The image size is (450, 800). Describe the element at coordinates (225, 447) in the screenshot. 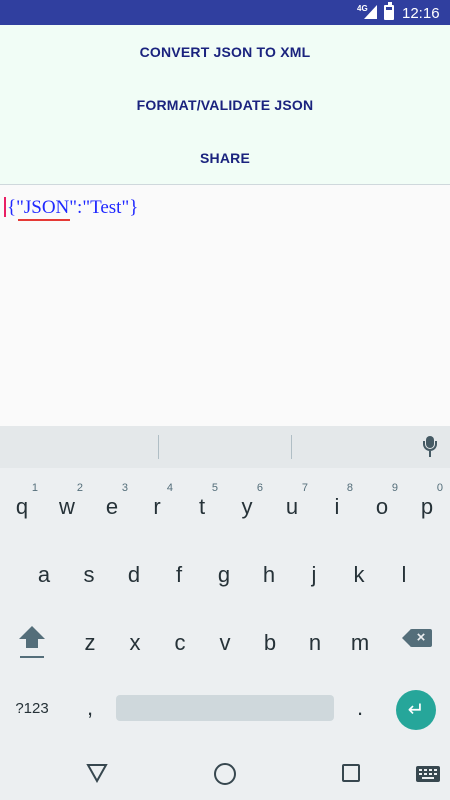

I see `suggestion-strip` at that location.